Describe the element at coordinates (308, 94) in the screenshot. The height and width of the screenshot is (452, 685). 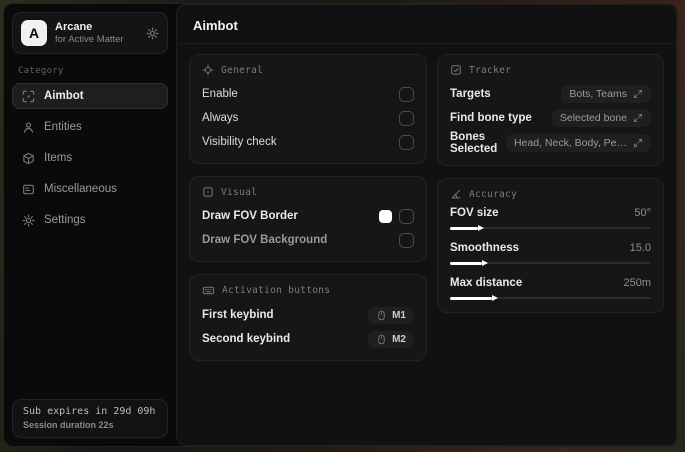
I see `setting-row-enable: Enable` at that location.